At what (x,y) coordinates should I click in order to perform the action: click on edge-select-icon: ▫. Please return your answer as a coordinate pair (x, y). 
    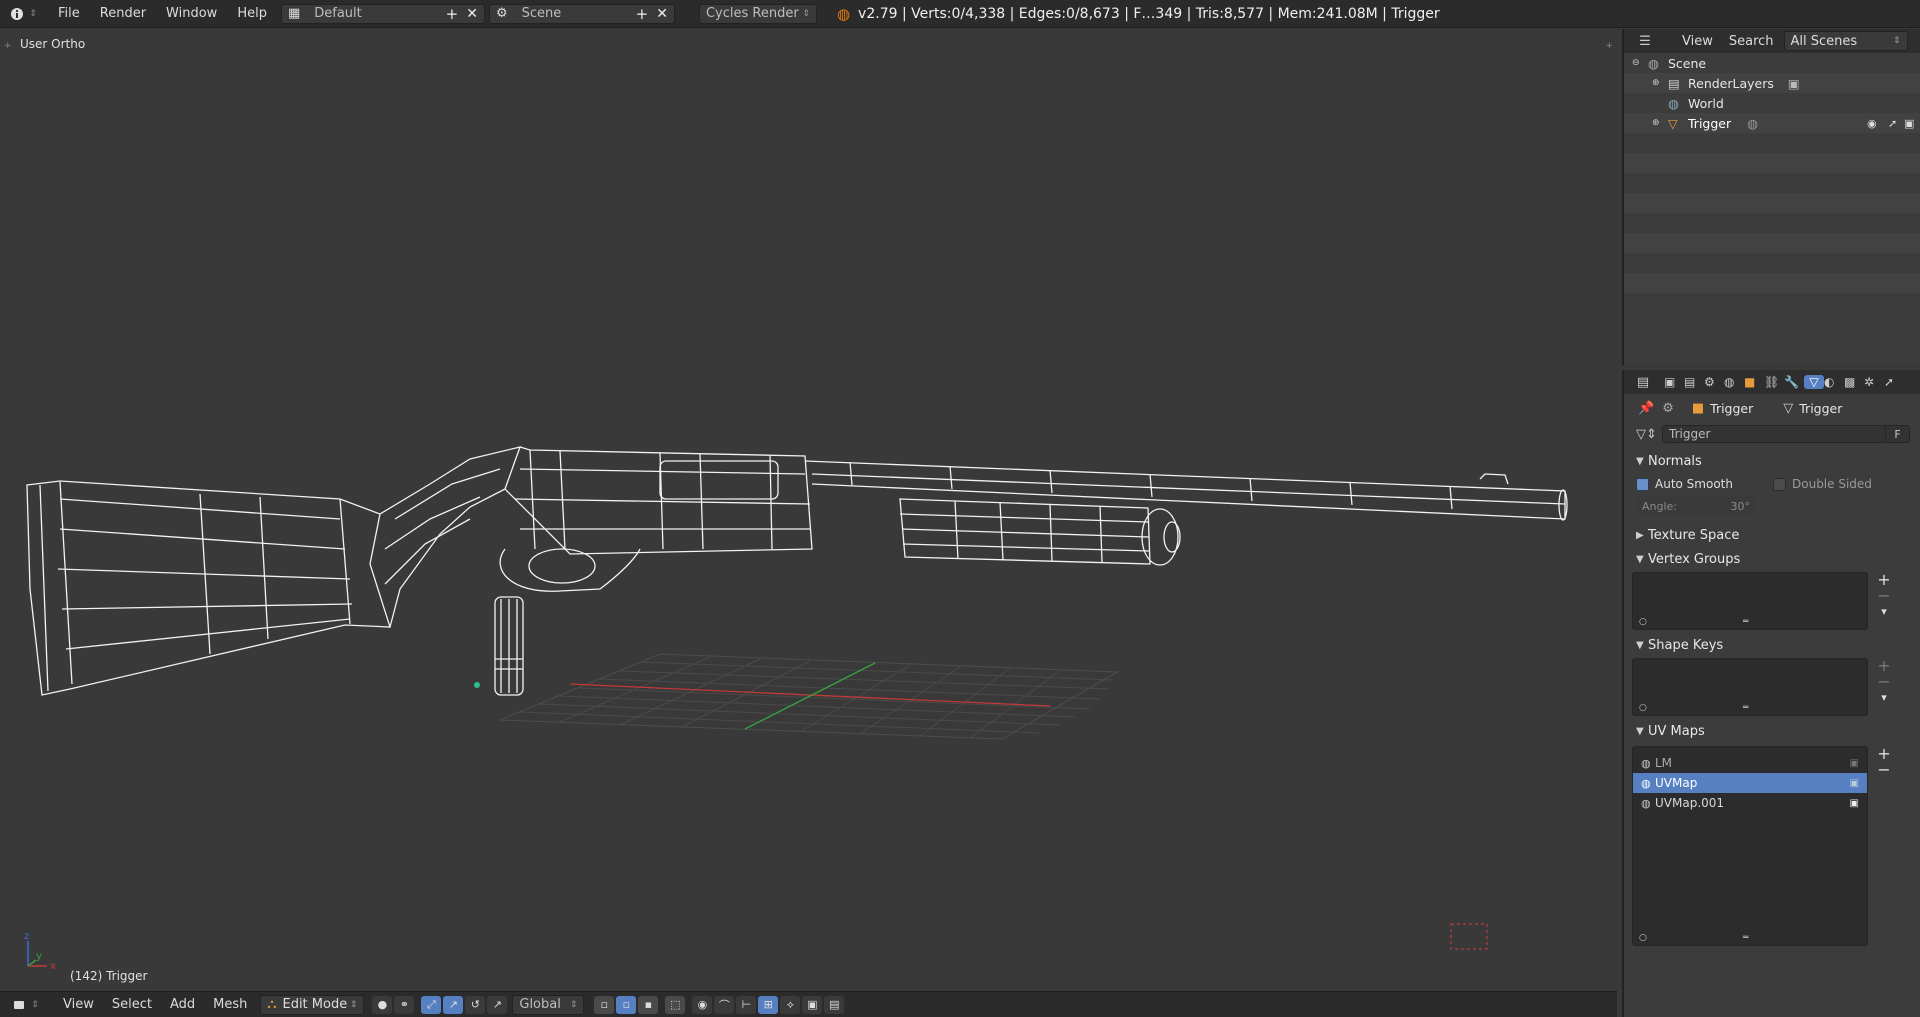
    Looking at the image, I should click on (626, 1004).